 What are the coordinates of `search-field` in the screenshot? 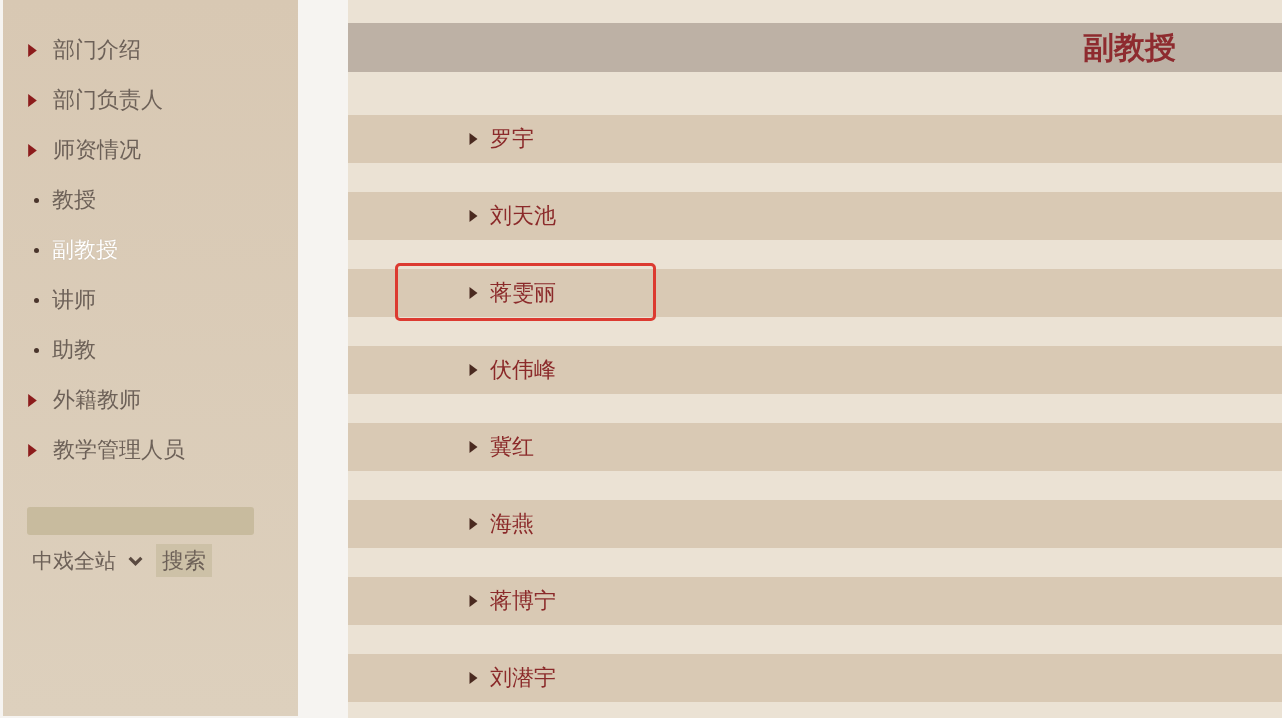 It's located at (140, 521).